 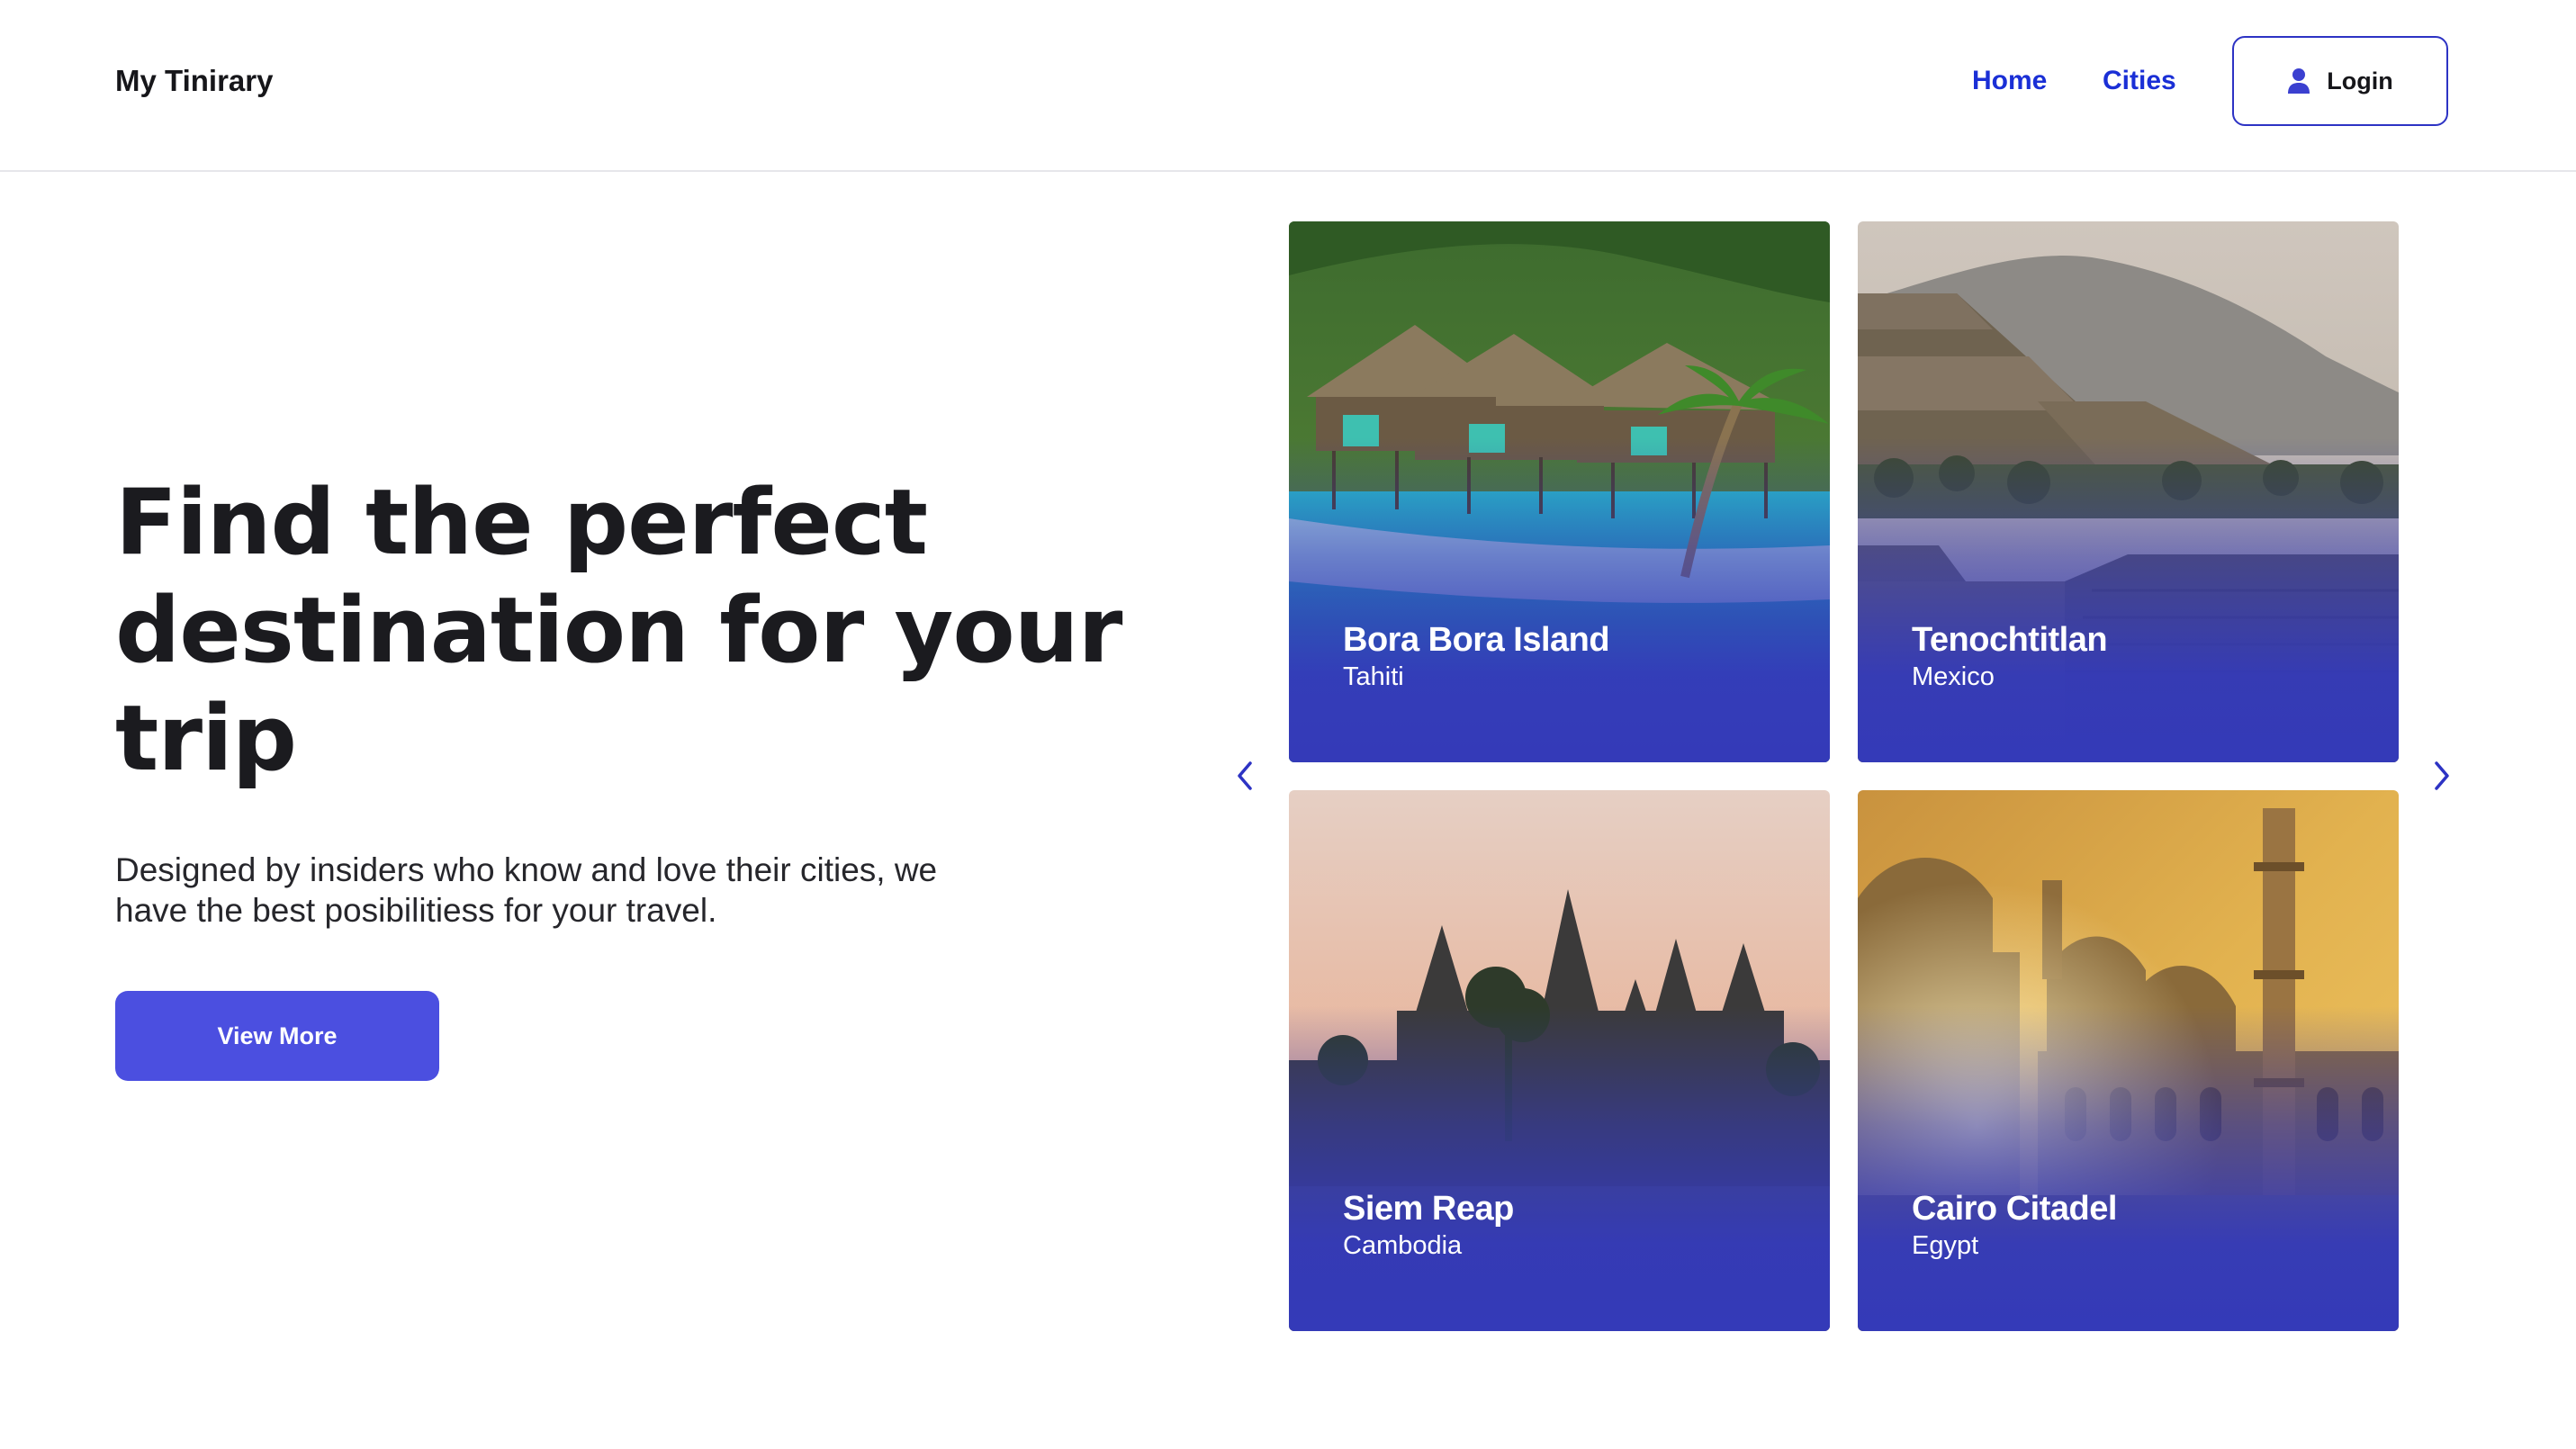 I want to click on city-card-name: Bora Bora Island, so click(x=1476, y=640).